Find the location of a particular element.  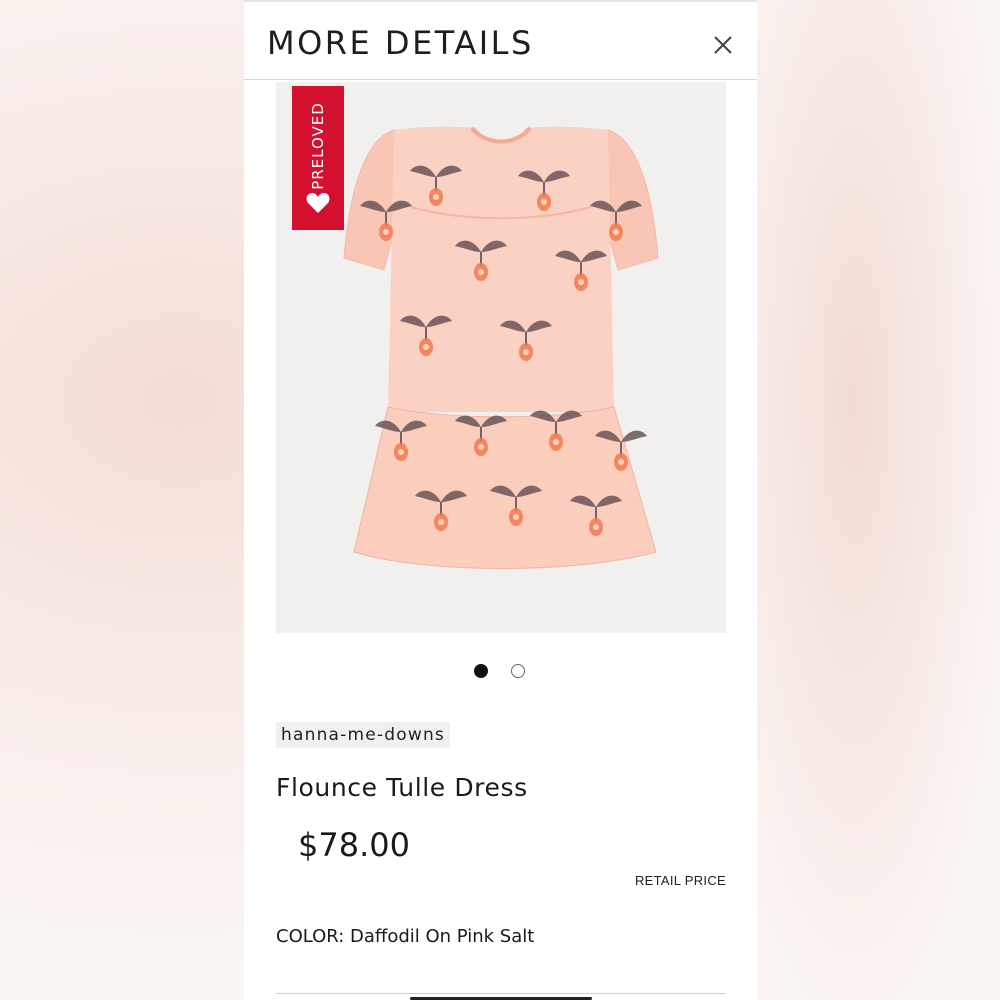

close-button is located at coordinates (723, 45).